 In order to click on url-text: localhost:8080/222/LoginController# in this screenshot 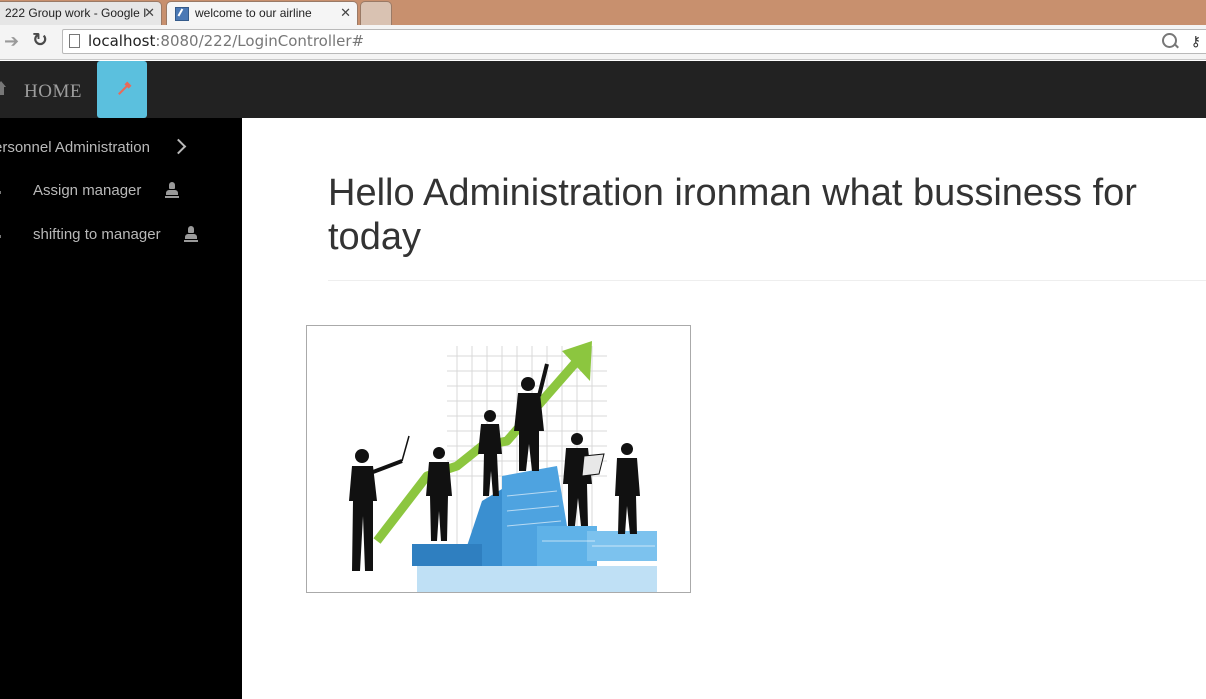, I will do `click(226, 41)`.